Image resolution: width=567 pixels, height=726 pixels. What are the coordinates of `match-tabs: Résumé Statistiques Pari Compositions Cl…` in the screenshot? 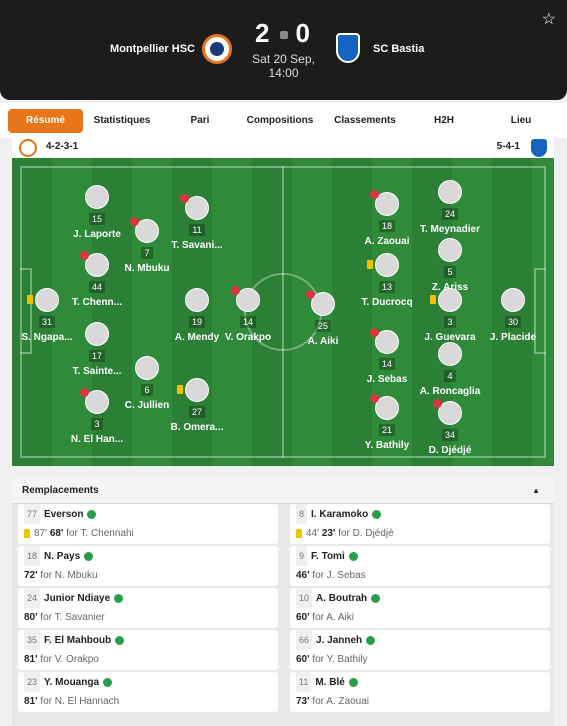 It's located at (283, 120).